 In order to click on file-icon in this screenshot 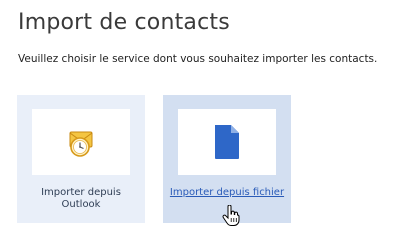, I will do `click(227, 142)`.